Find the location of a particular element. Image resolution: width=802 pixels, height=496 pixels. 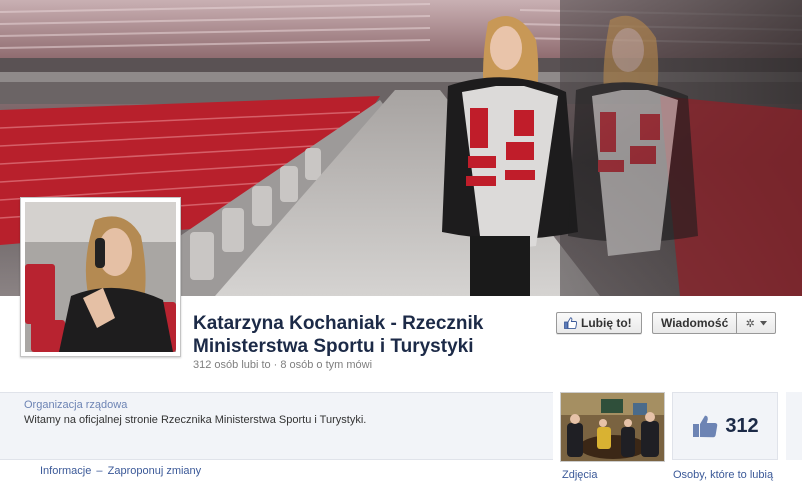

info-link: Informacje is located at coordinates (65, 471).